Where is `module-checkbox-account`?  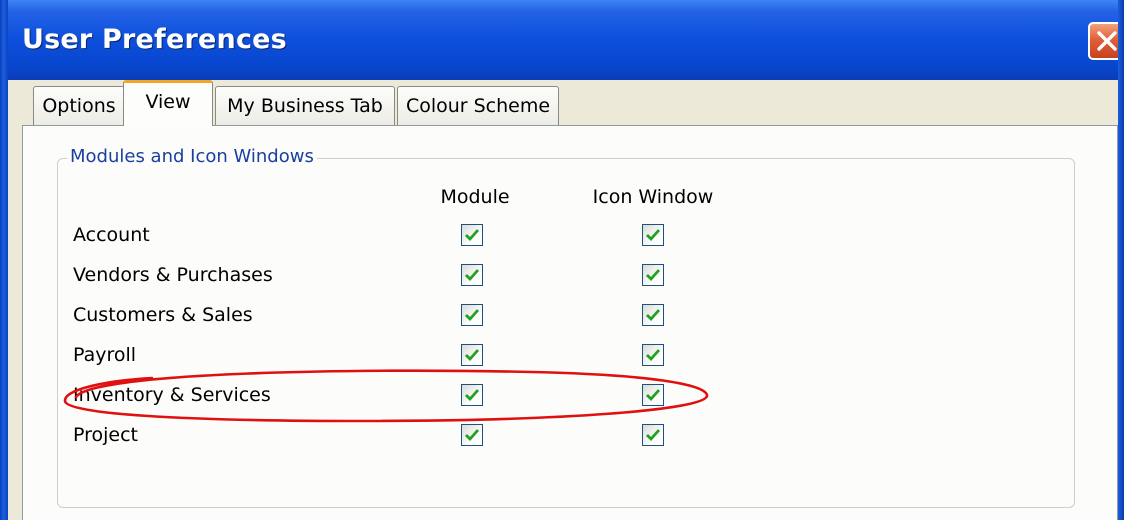 module-checkbox-account is located at coordinates (472, 235).